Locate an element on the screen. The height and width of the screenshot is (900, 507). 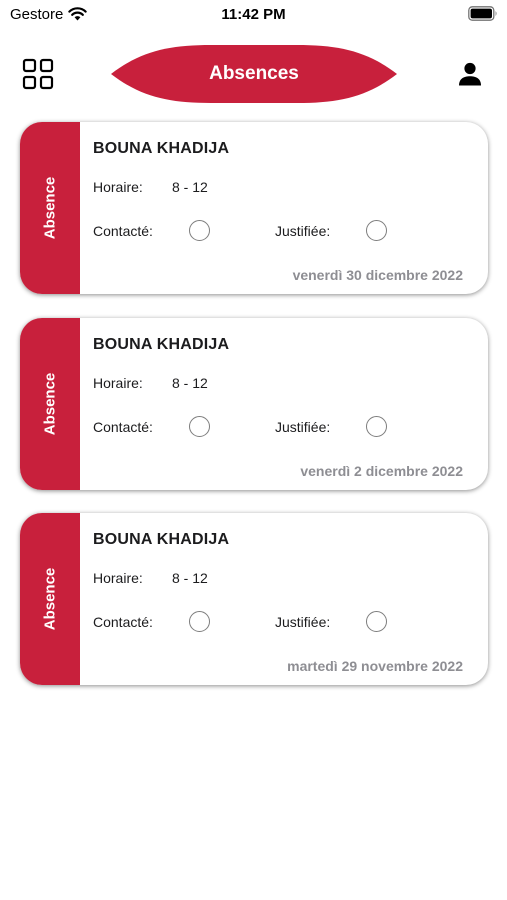
absence-date: martedì 29 novembre 2022 is located at coordinates (375, 666).